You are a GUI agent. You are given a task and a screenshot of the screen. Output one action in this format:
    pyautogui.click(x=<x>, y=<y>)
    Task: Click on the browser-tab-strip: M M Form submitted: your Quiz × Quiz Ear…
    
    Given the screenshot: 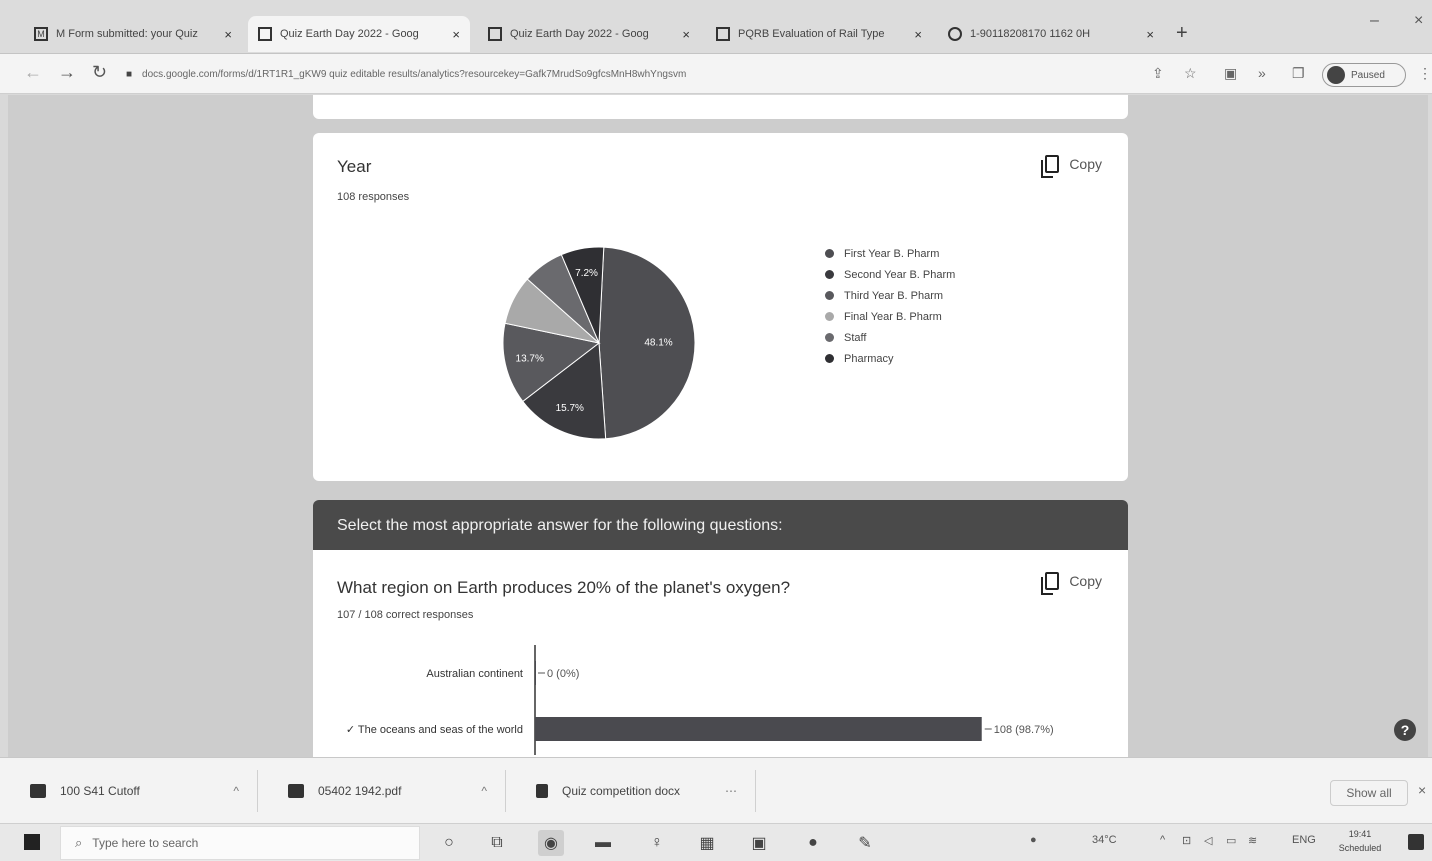 What is the action you would take?
    pyautogui.click(x=716, y=27)
    